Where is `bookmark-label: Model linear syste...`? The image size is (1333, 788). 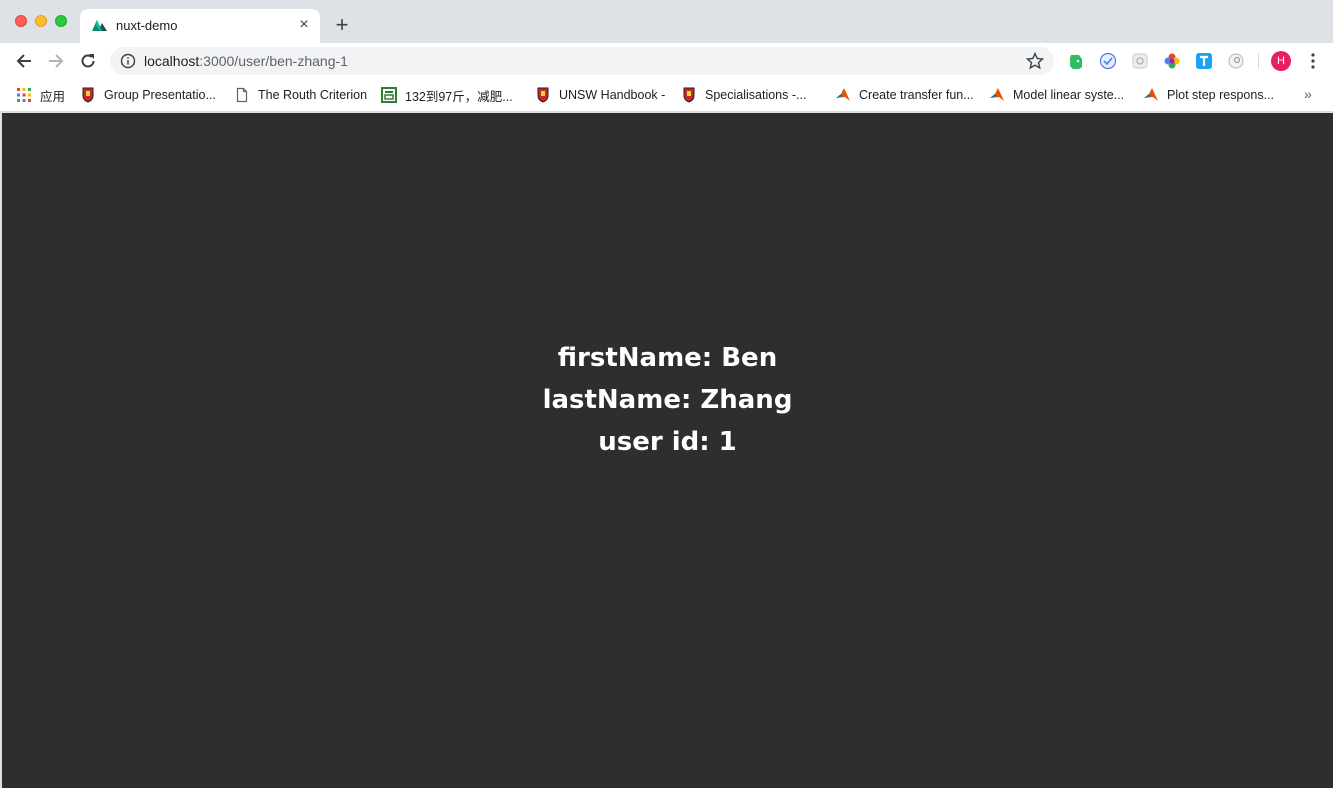
bookmark-label: Model linear syste... is located at coordinates (1069, 95).